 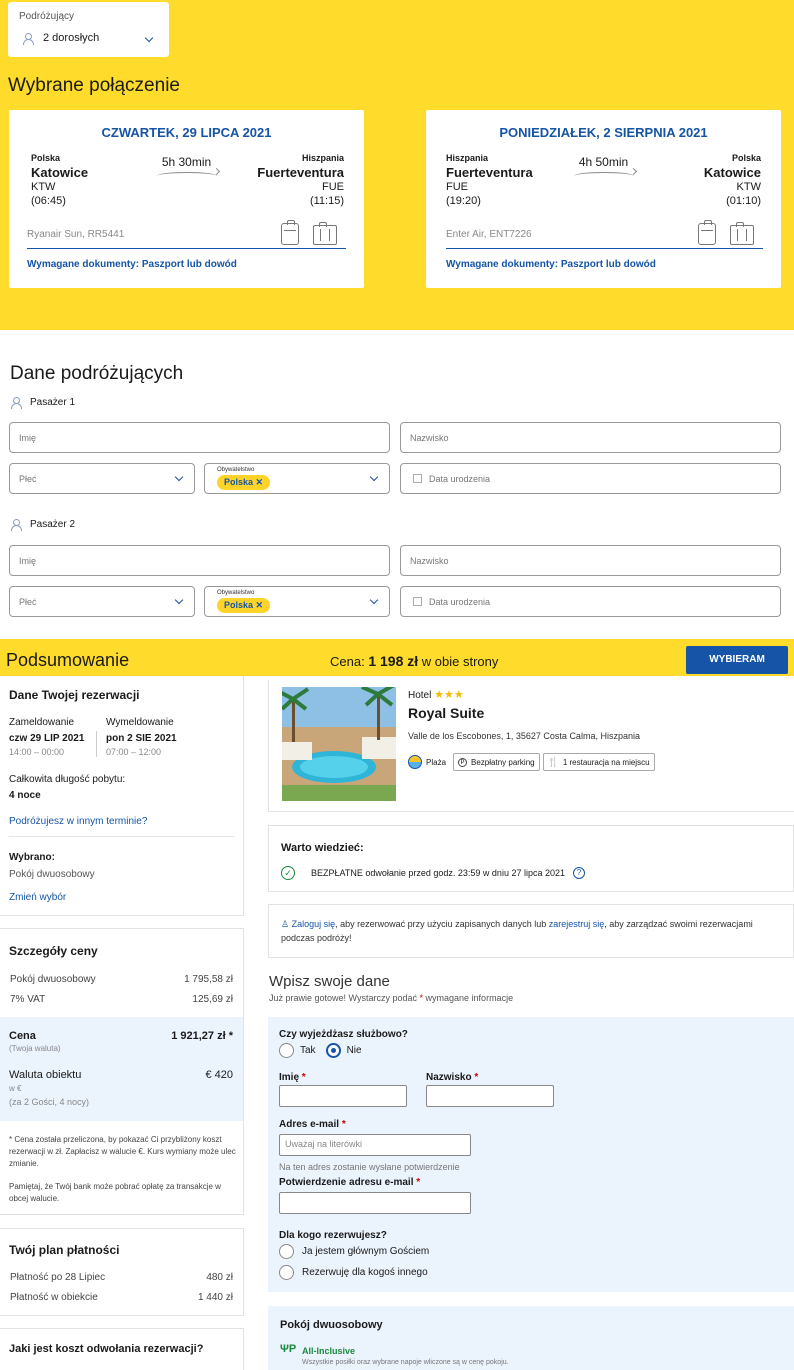 I want to click on last-name-label-text: Nazwisko, so click(x=449, y=1077).